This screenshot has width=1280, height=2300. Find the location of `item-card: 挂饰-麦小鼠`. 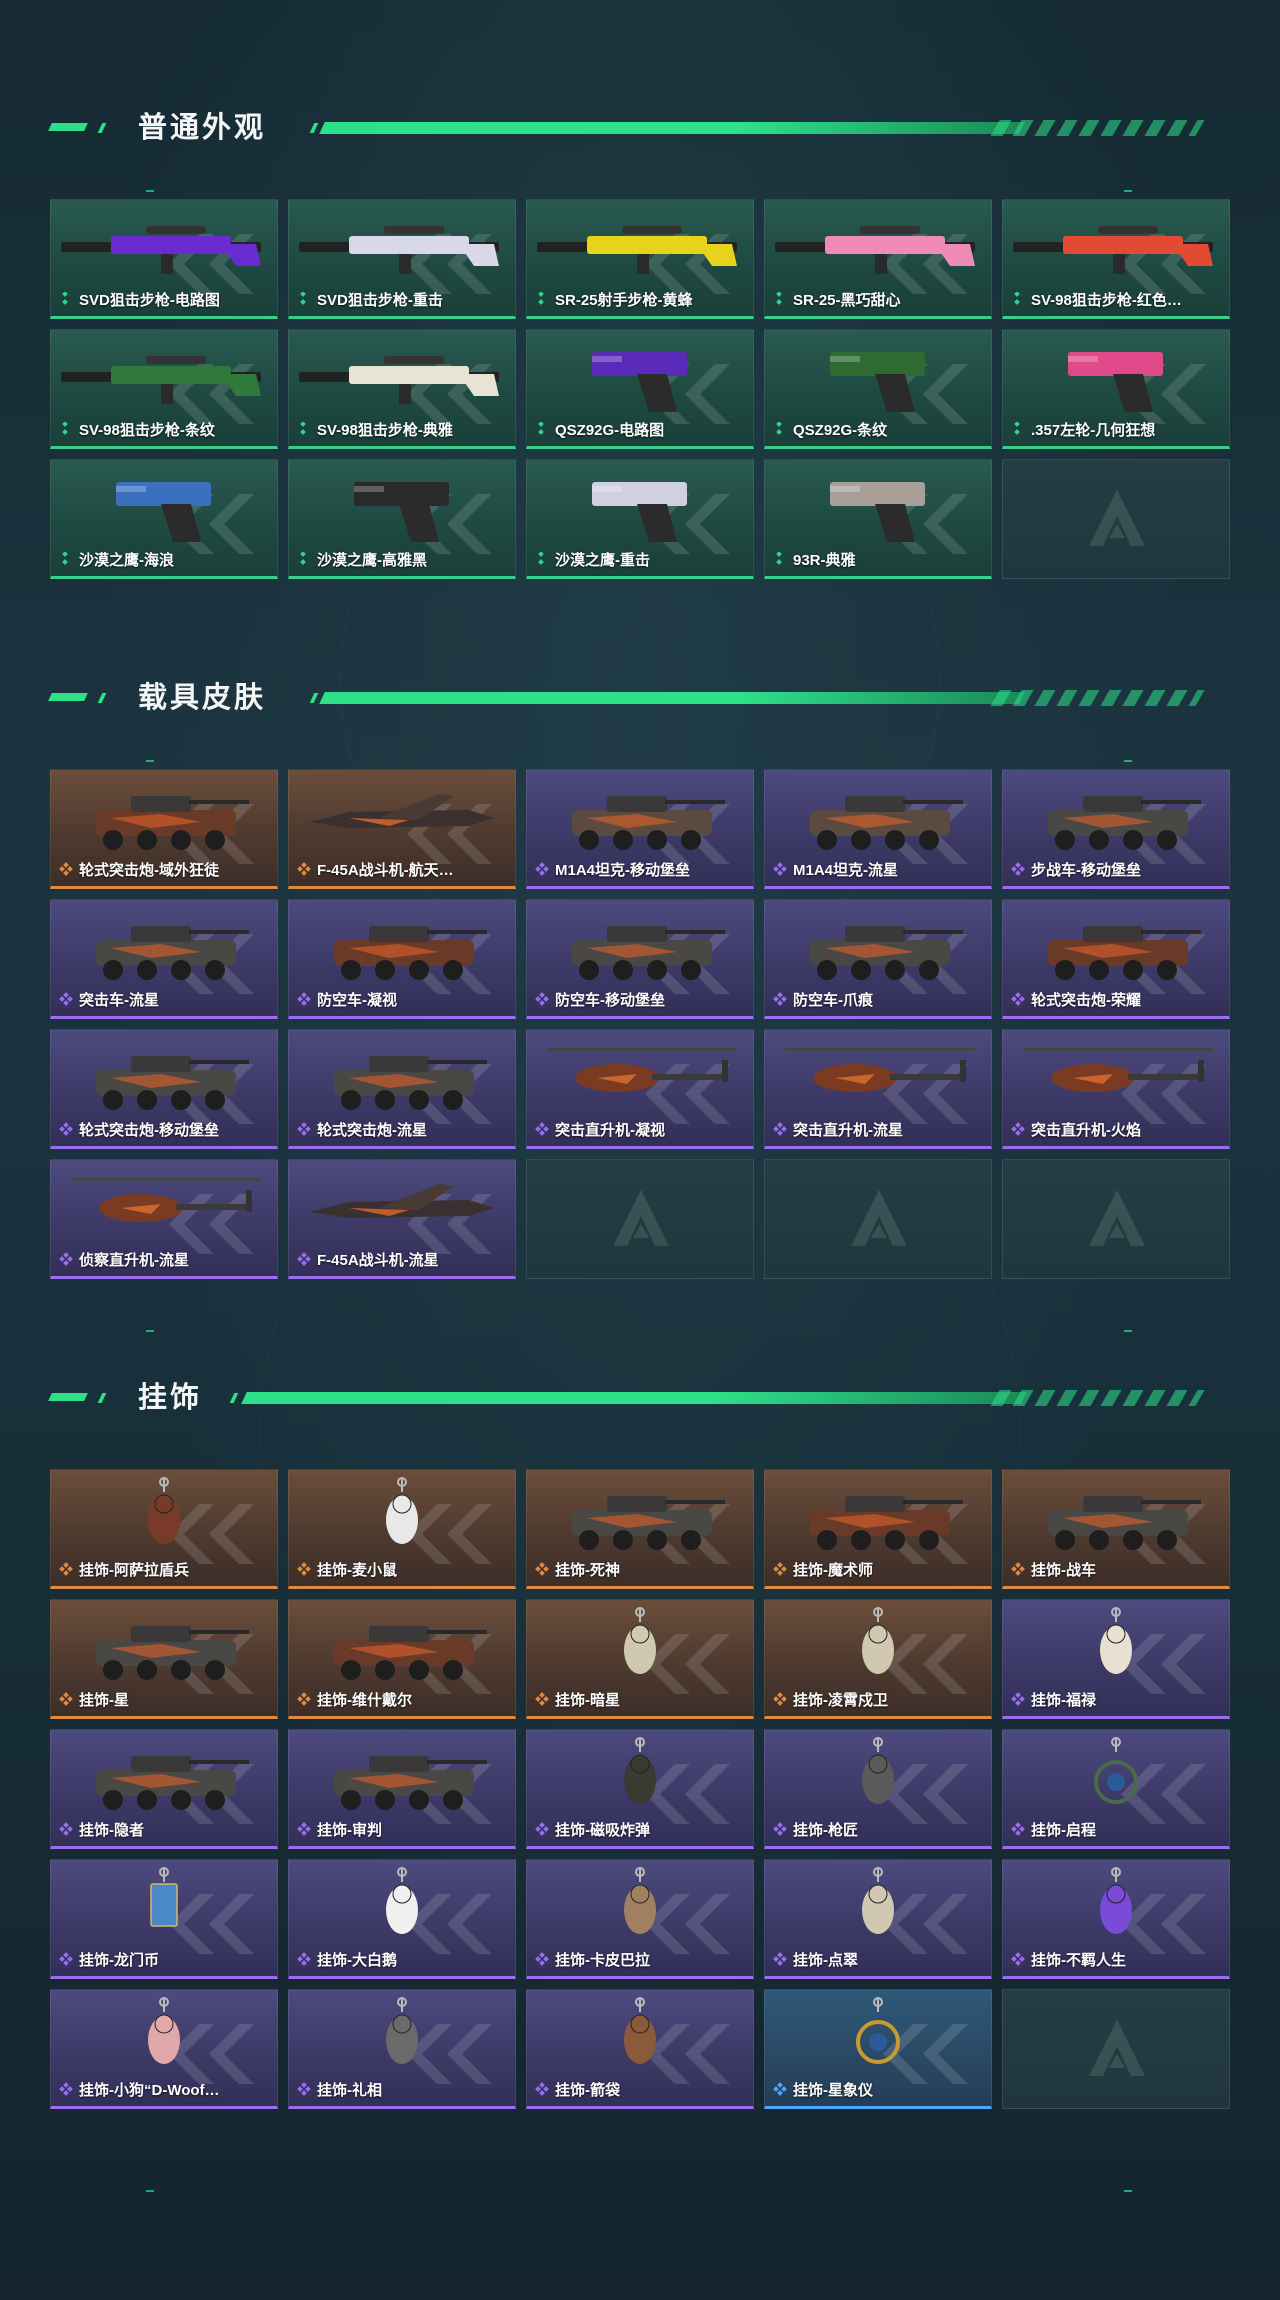

item-card: 挂饰-麦小鼠 is located at coordinates (402, 1529).